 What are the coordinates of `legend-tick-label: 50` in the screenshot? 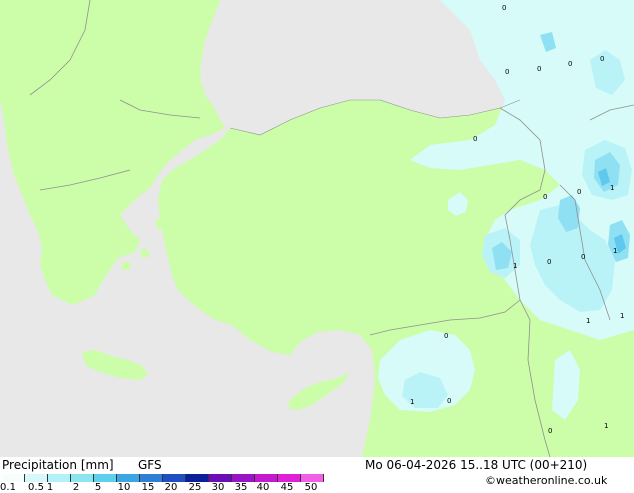 It's located at (311, 487).